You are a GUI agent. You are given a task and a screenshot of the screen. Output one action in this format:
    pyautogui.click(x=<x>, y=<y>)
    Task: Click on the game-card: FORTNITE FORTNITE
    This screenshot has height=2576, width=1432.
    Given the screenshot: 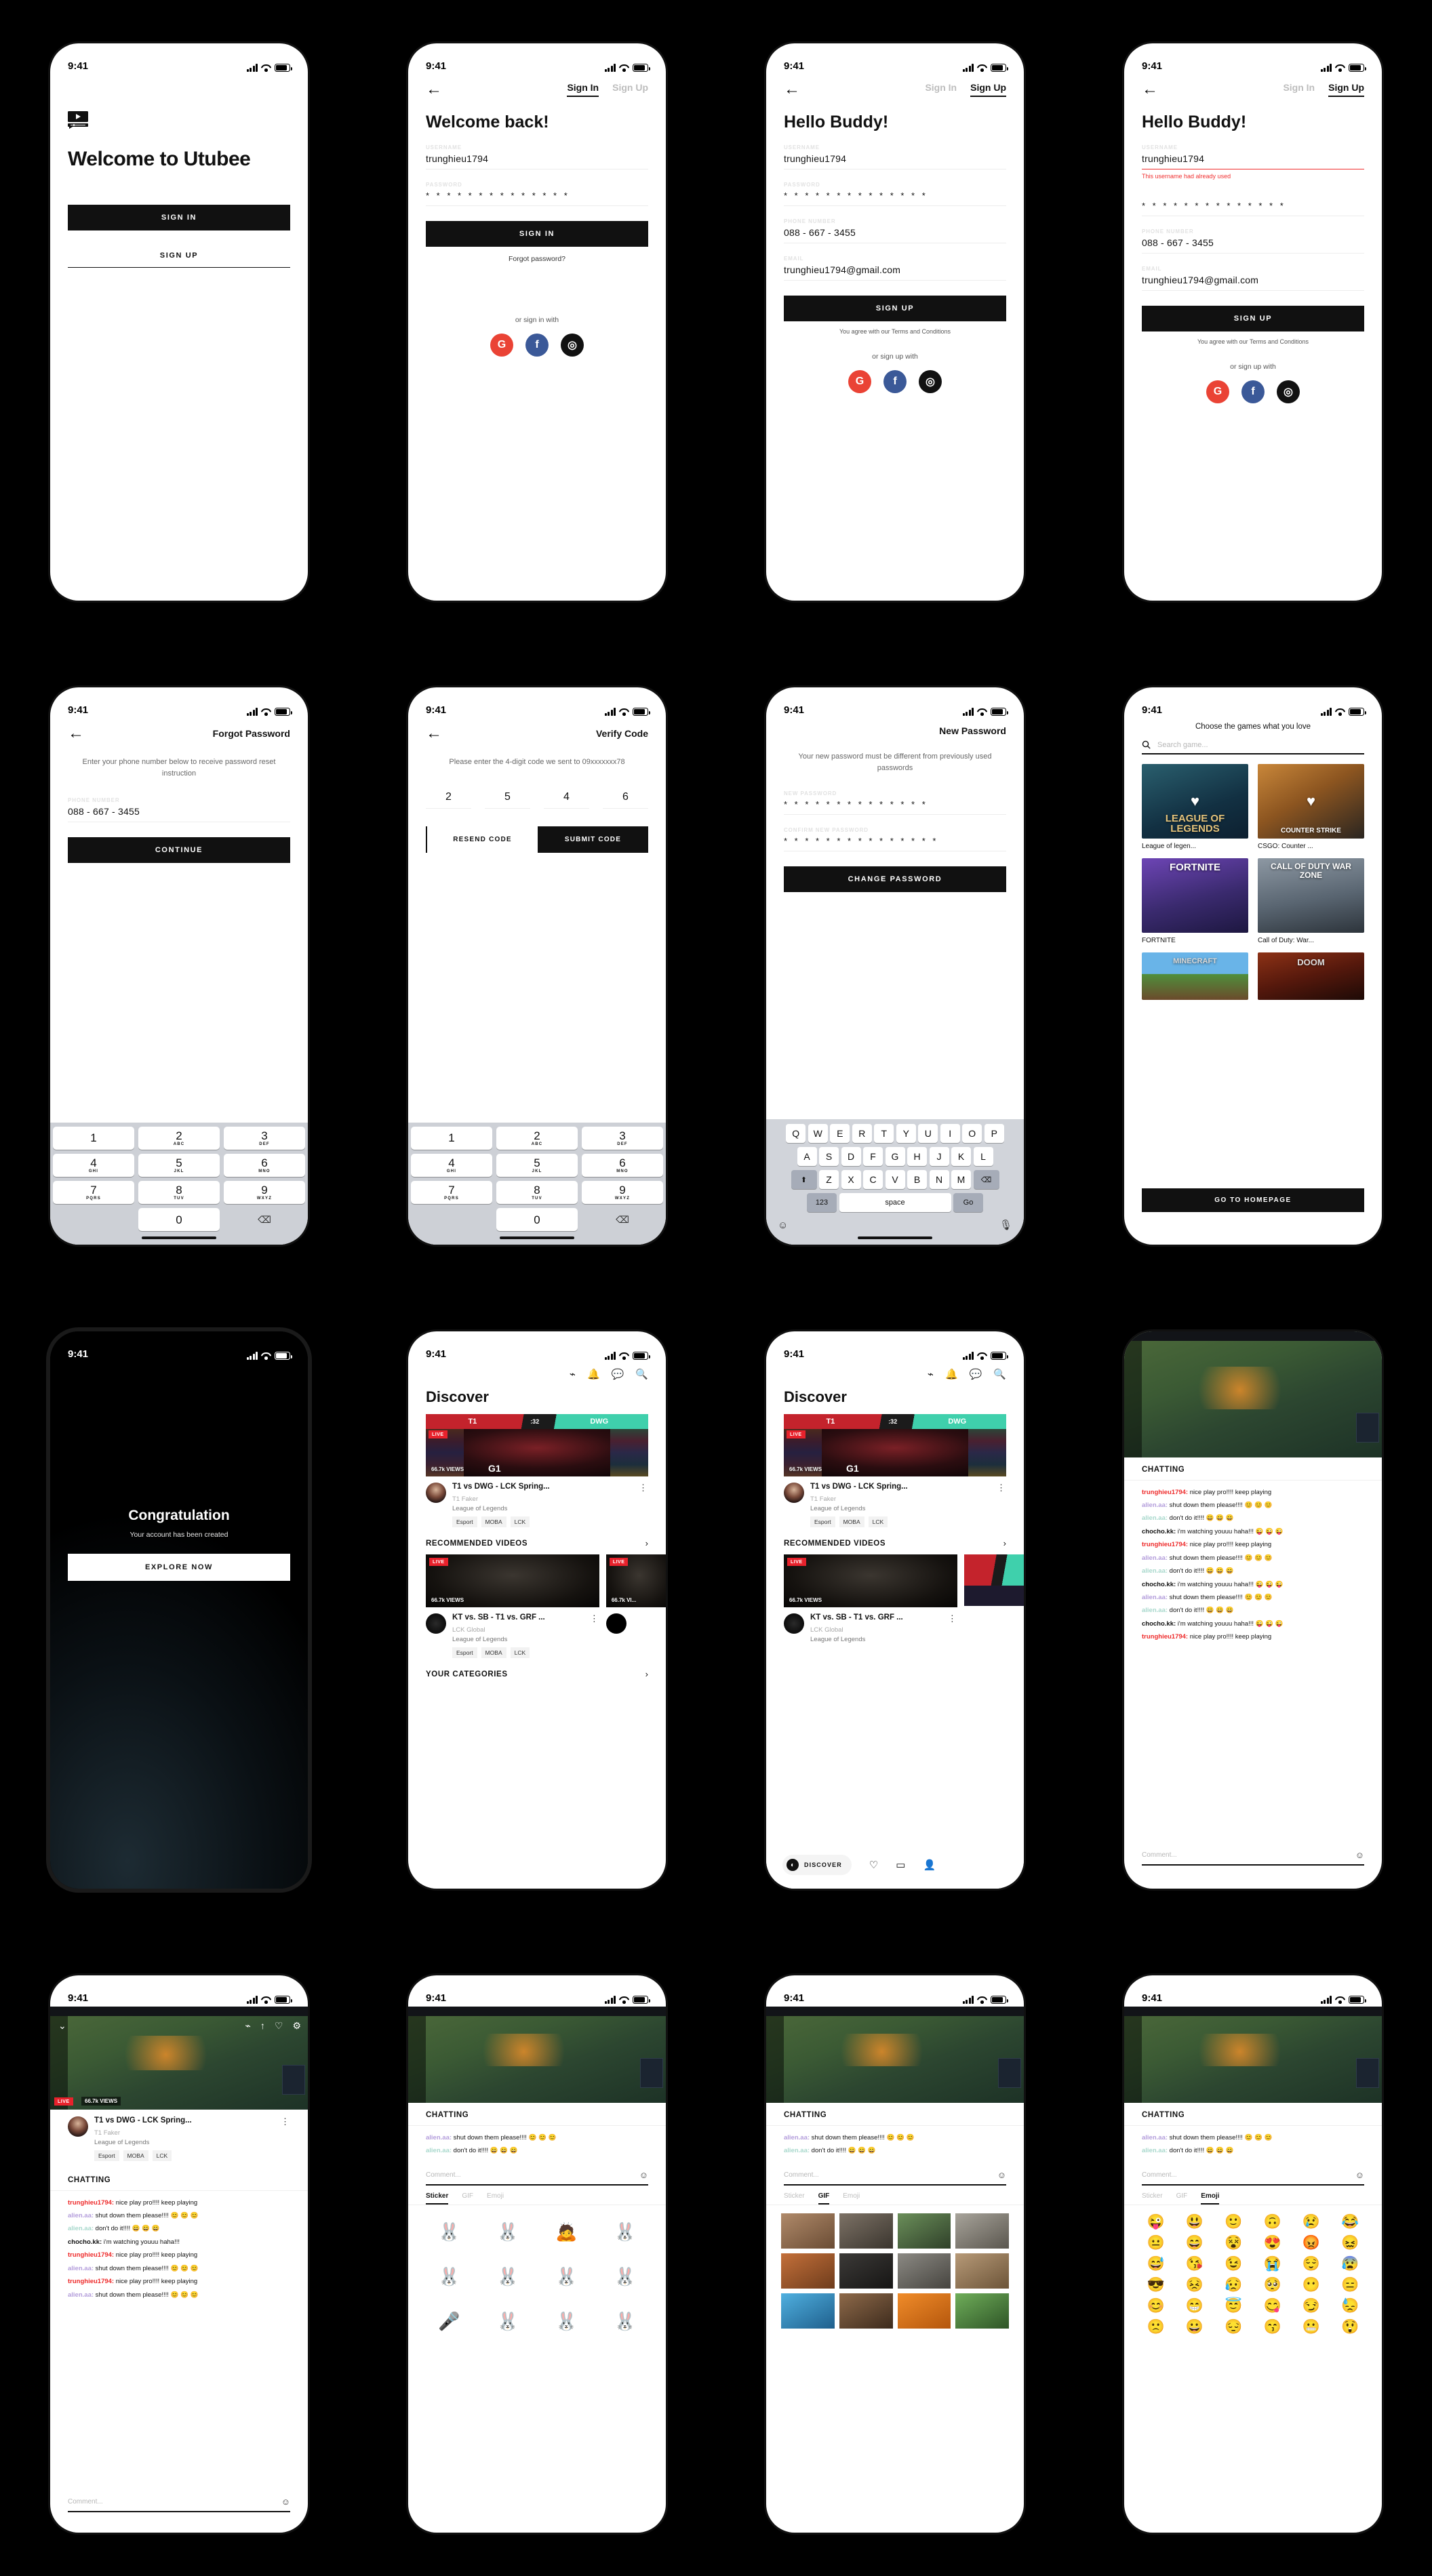 What is the action you would take?
    pyautogui.click(x=1195, y=901)
    